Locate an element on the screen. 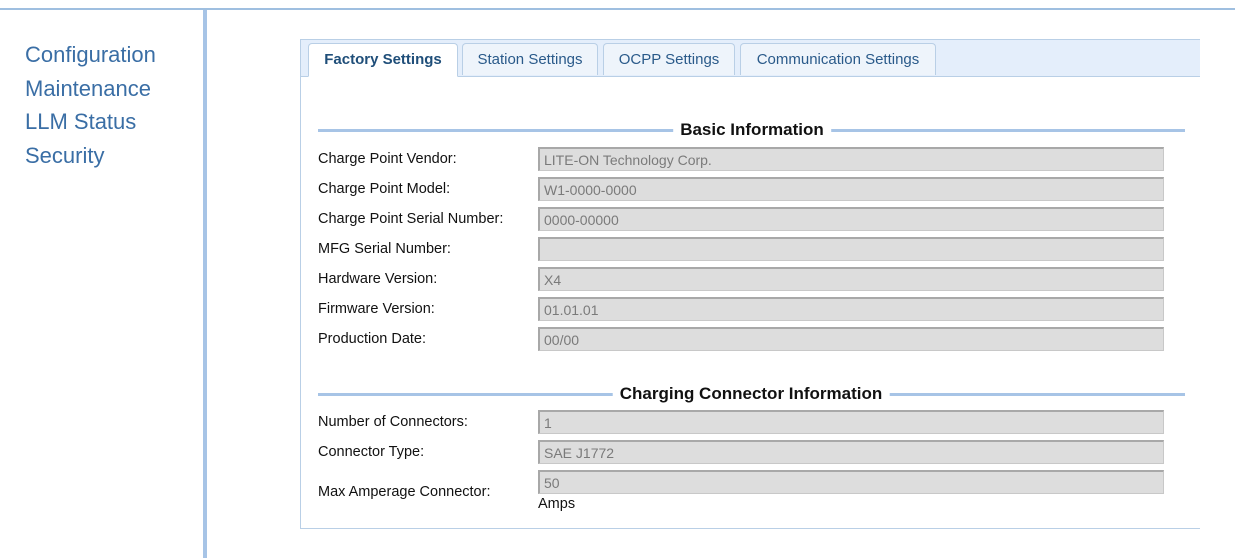 The width and height of the screenshot is (1235, 558). field-label: MFG Serial Number: is located at coordinates (384, 249).